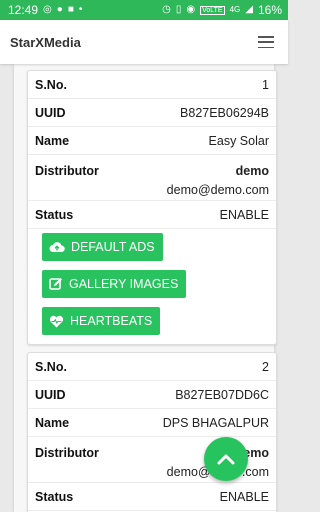  I want to click on status-bar: 12:49 ◎ ● ■ • ◷ ▯ ◉ VoLTE 4G ◢ 16%, so click(144, 10).